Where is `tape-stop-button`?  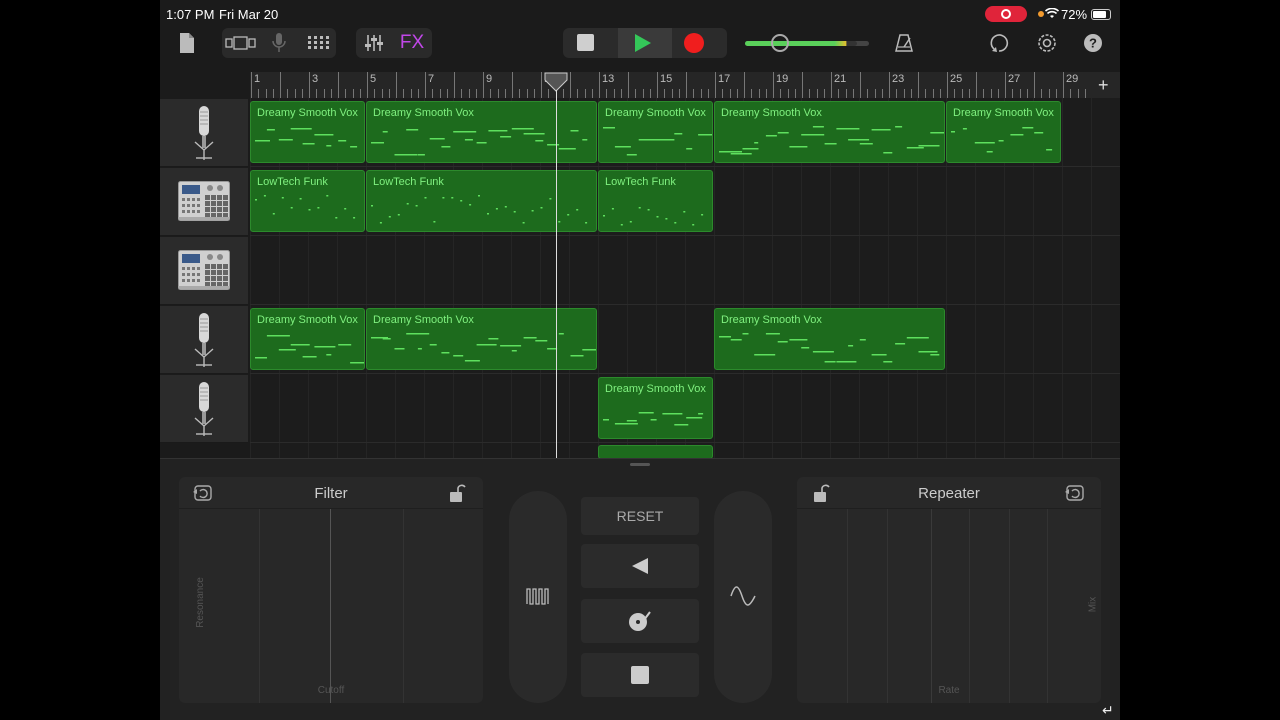 tape-stop-button is located at coordinates (640, 675).